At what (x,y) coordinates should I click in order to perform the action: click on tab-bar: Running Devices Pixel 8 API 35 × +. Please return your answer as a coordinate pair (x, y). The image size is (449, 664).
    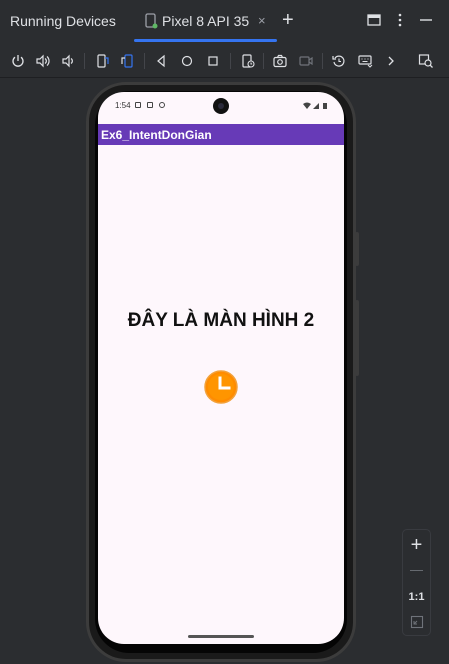
    Looking at the image, I should click on (224, 21).